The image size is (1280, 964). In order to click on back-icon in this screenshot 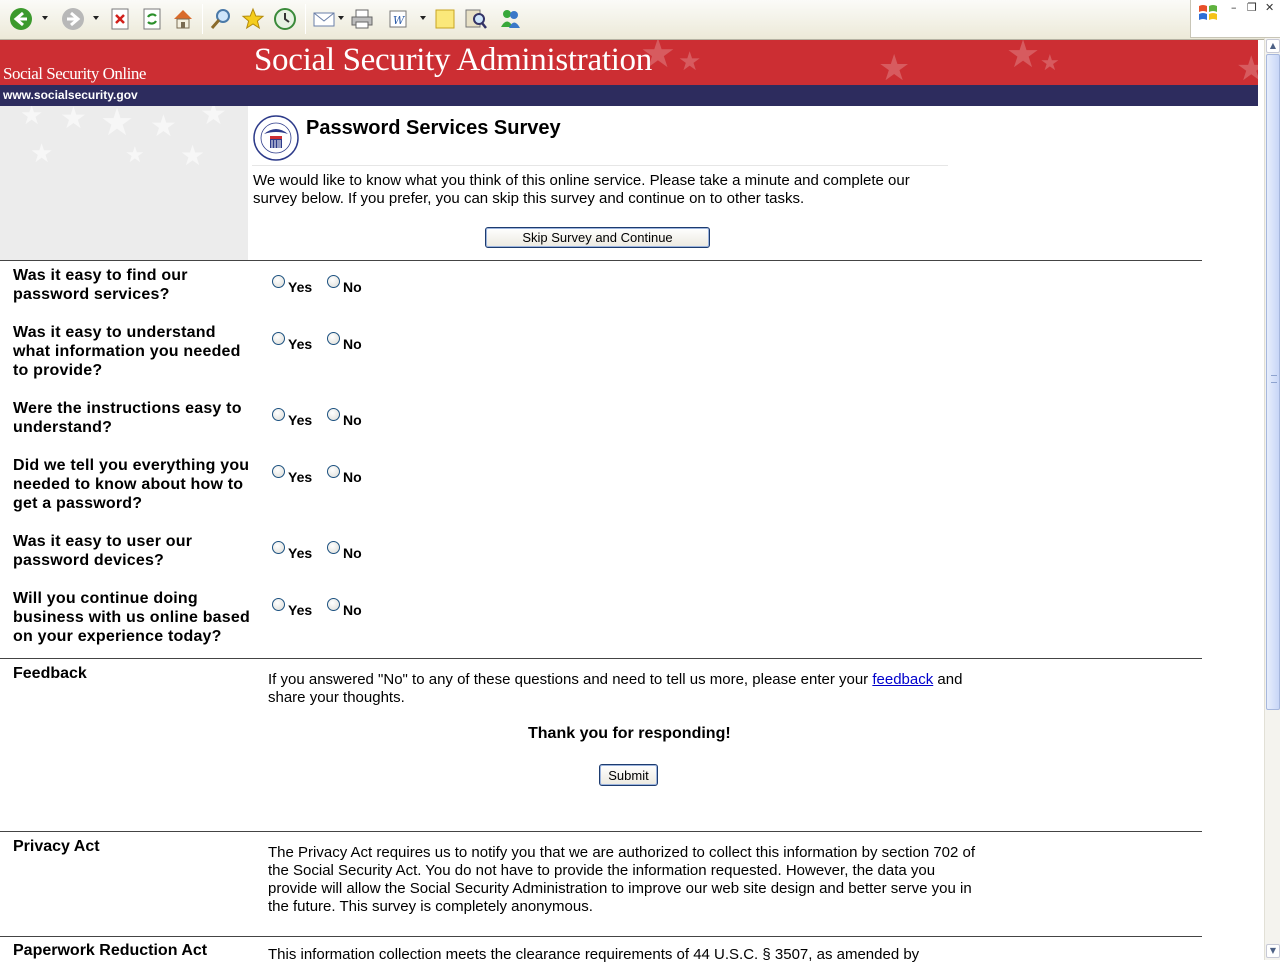, I will do `click(21, 19)`.